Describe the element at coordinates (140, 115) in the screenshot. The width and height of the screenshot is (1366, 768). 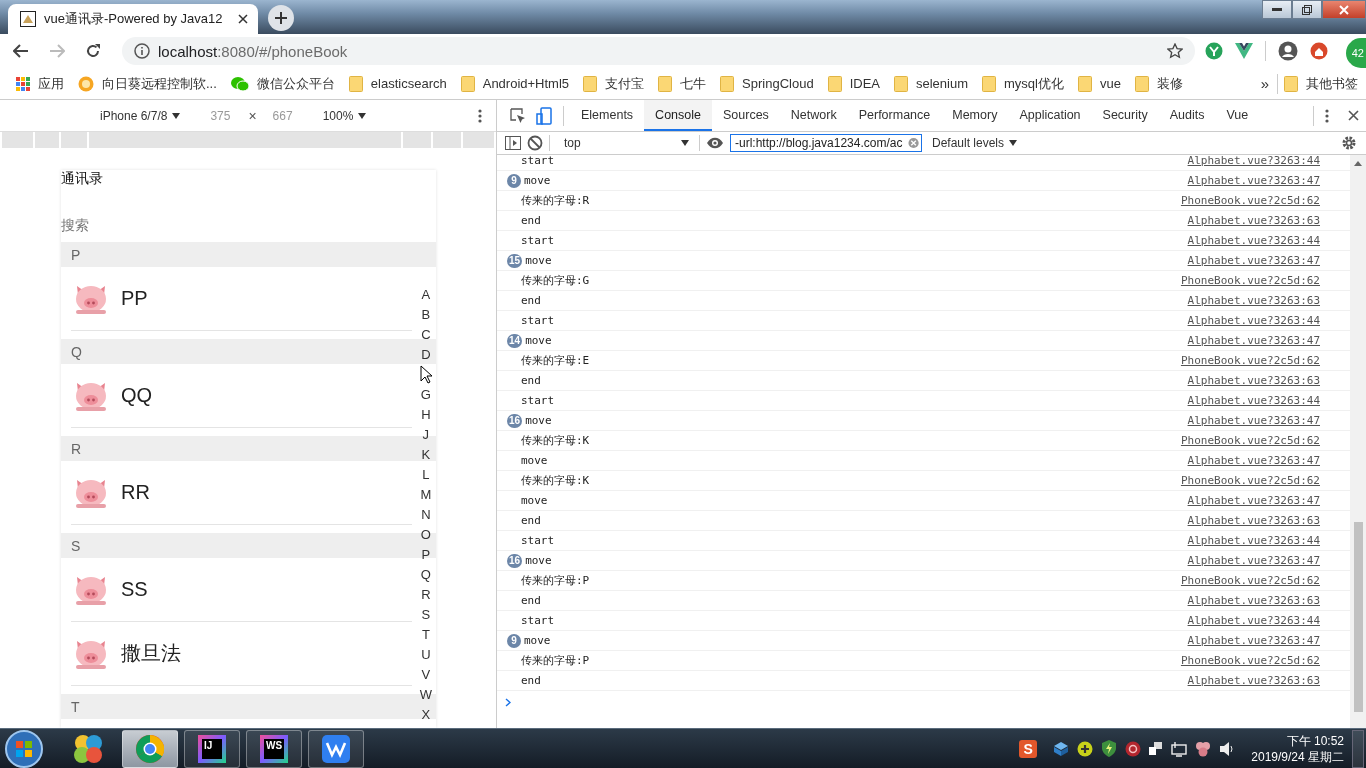
I see `device-select: iPhone 6/7/8` at that location.